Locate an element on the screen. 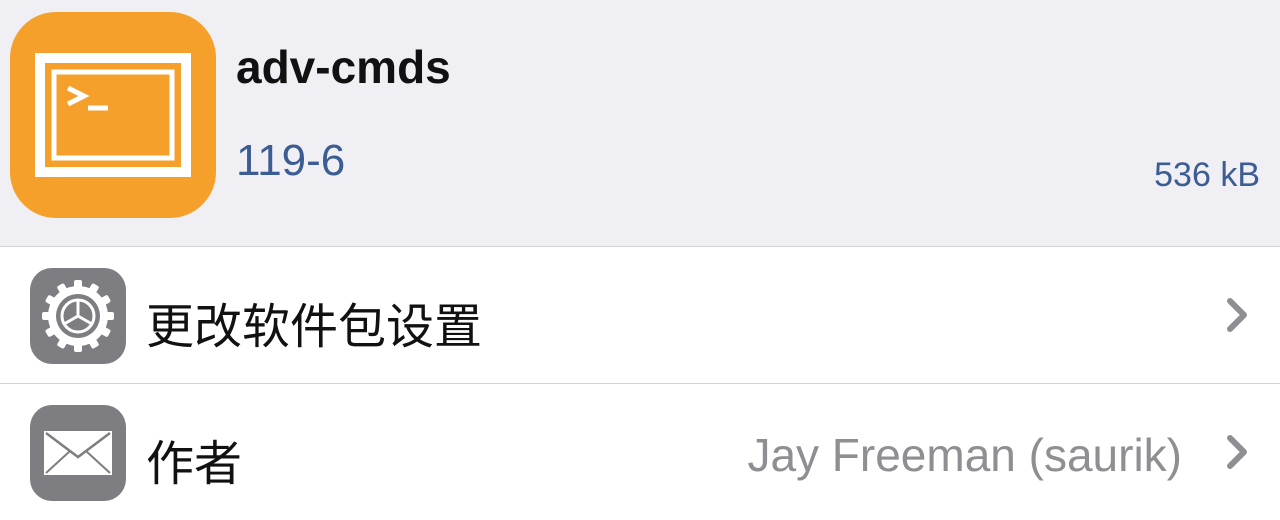  author-name: Jay Freeman (saurik) is located at coordinates (964, 455).